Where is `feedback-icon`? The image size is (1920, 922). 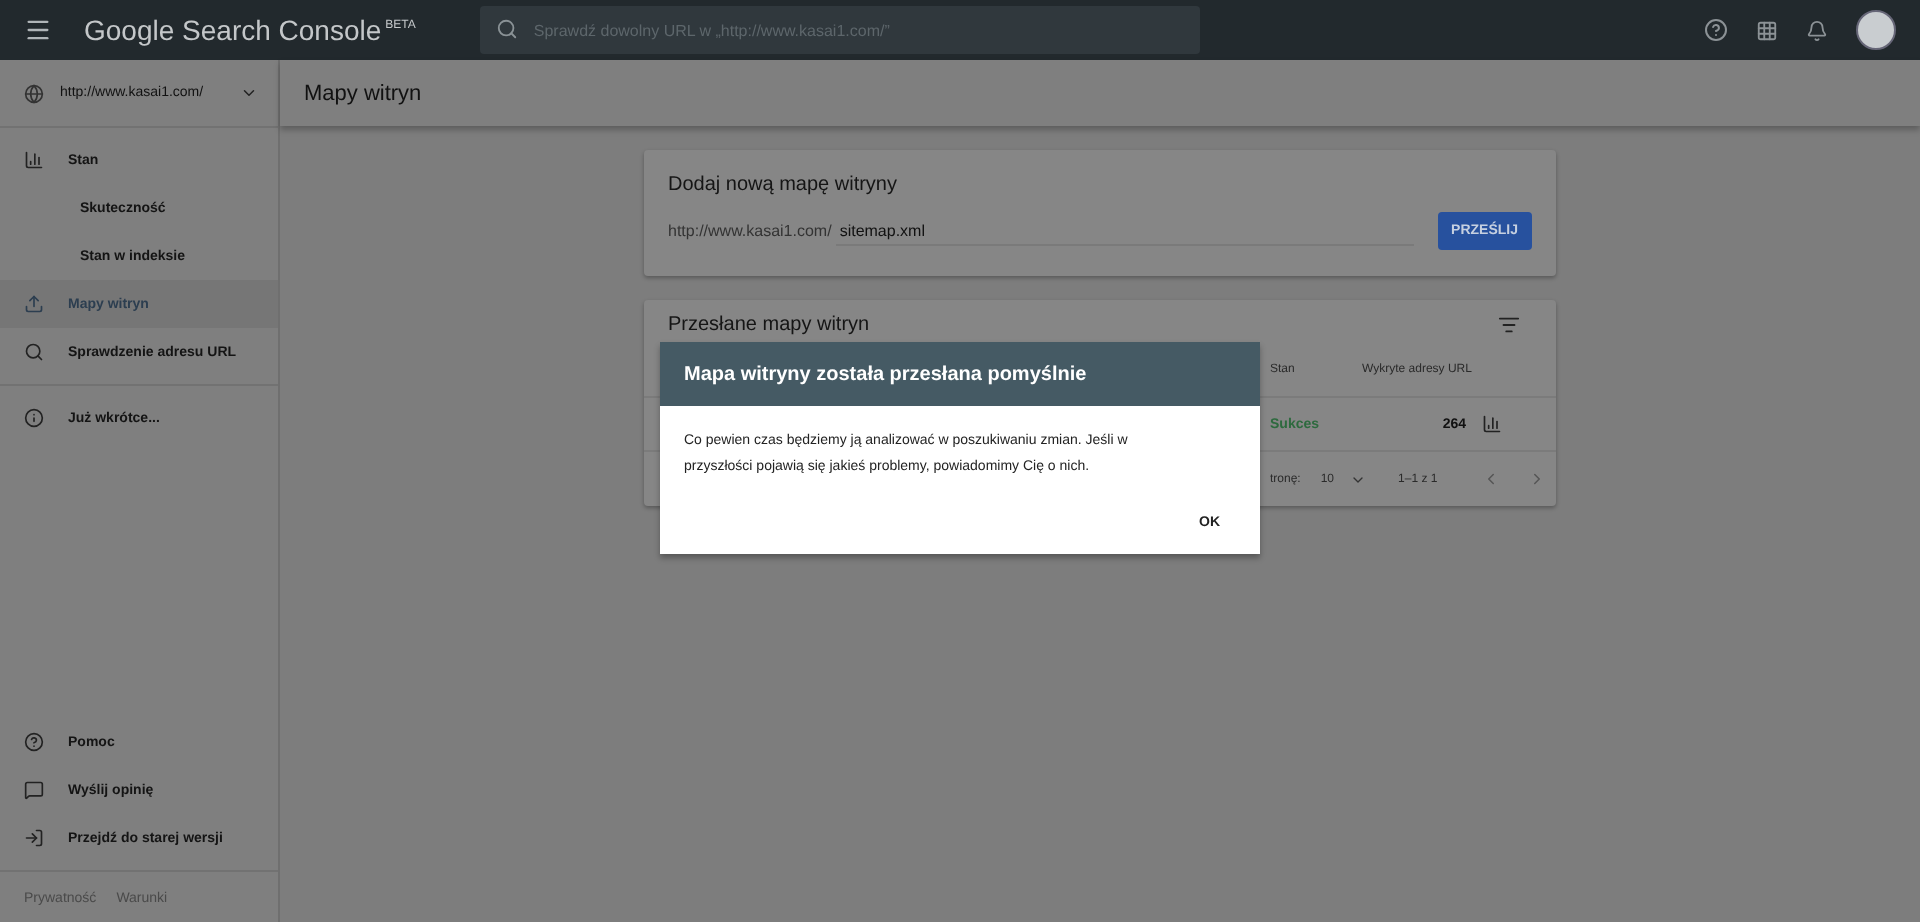
feedback-icon is located at coordinates (34, 790).